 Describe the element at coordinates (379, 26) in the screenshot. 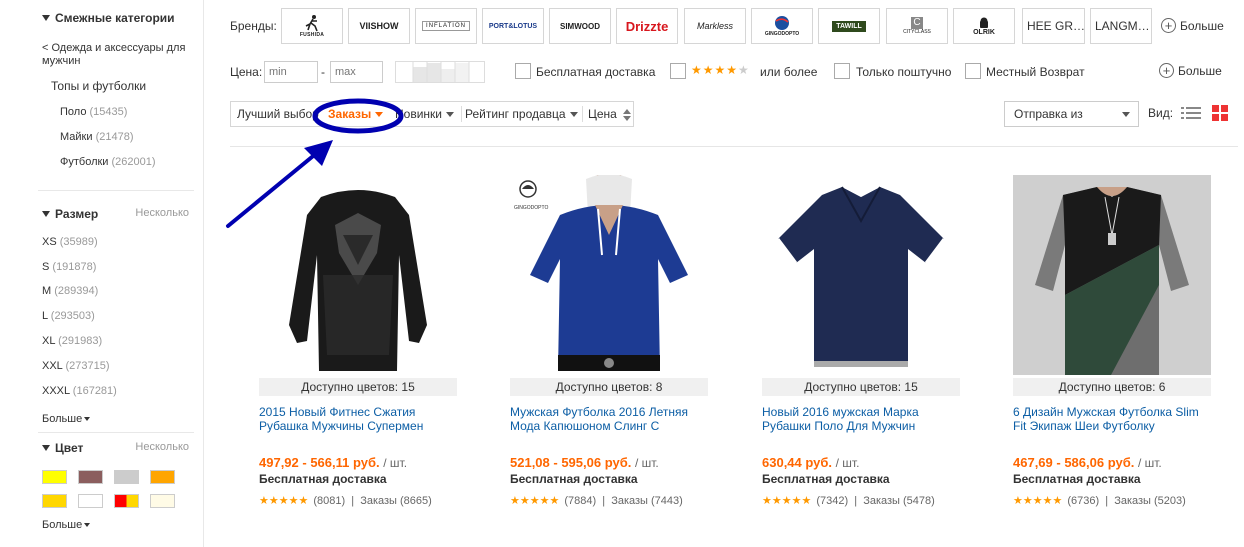

I see `brand-logo: VIISHOW` at that location.